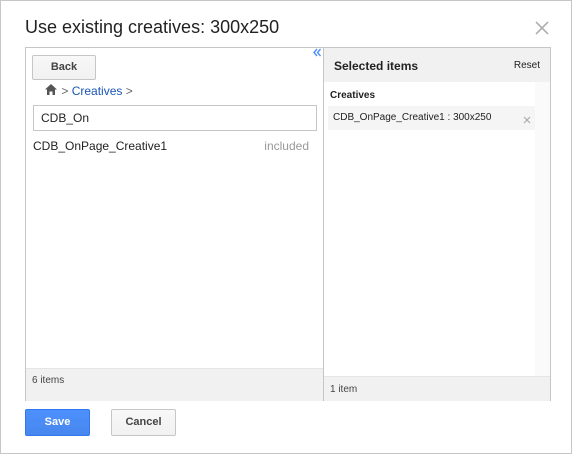 Image resolution: width=572 pixels, height=454 pixels. I want to click on search-input, so click(175, 118).